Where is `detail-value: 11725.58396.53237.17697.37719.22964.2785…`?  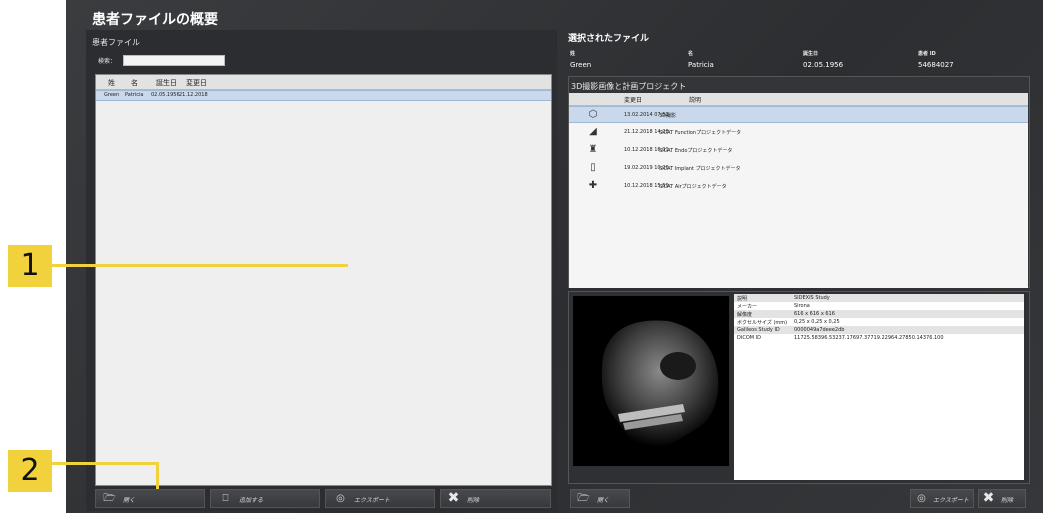 detail-value: 11725.58396.53237.17697.37719.22964.2785… is located at coordinates (869, 338).